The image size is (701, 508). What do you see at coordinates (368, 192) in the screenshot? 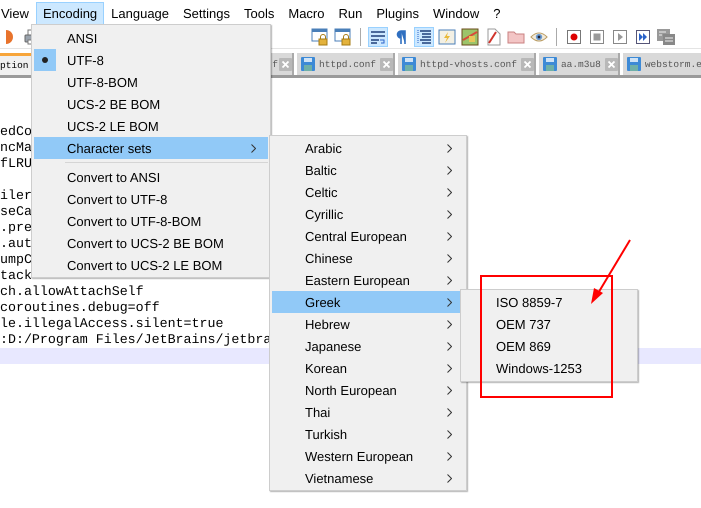
I see `menu-item: Celtic` at bounding box center [368, 192].